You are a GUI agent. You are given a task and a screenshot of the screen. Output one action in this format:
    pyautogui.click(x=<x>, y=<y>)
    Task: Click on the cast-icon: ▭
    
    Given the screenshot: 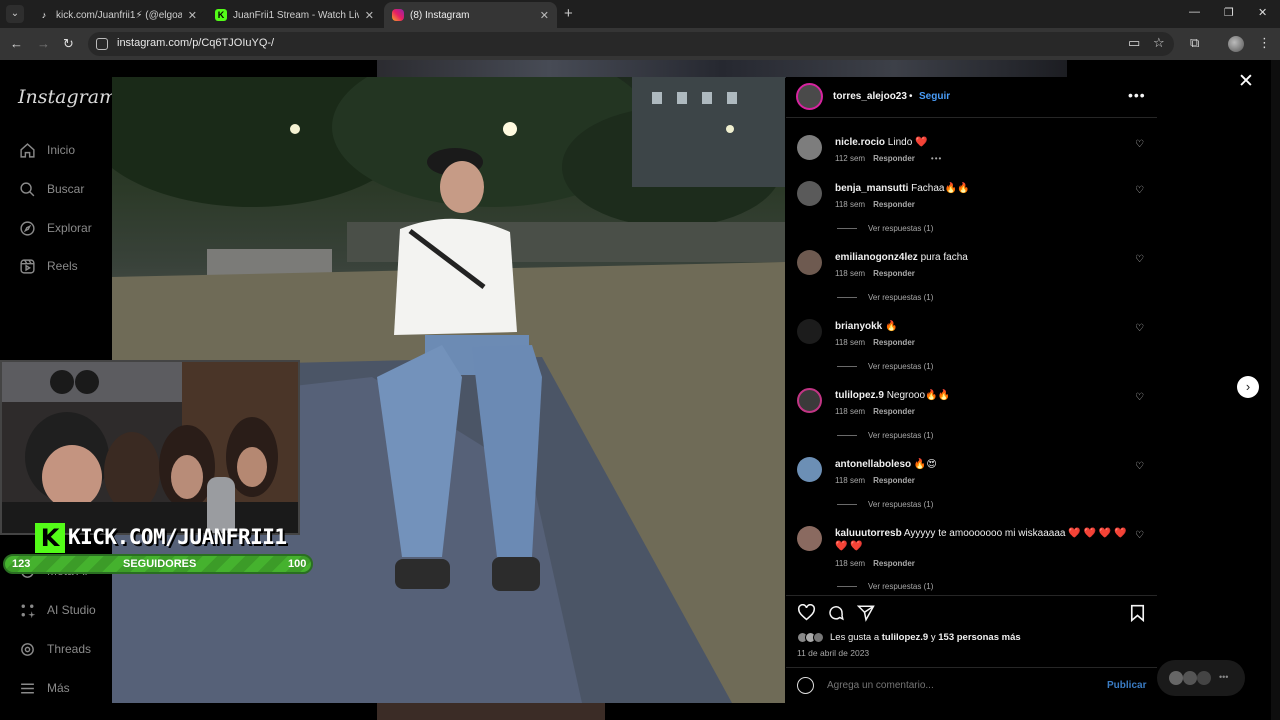 What is the action you would take?
    pyautogui.click(x=1134, y=43)
    